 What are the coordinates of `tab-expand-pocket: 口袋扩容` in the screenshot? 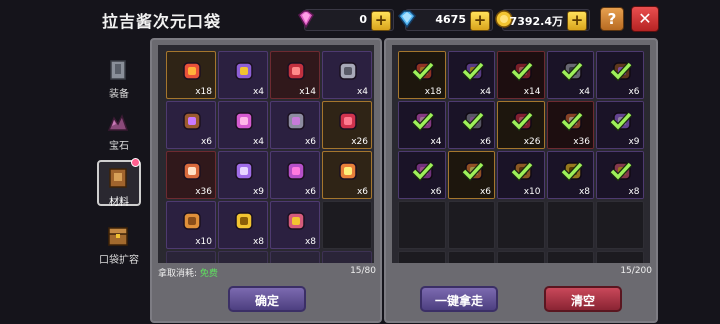 It's located at (119, 242).